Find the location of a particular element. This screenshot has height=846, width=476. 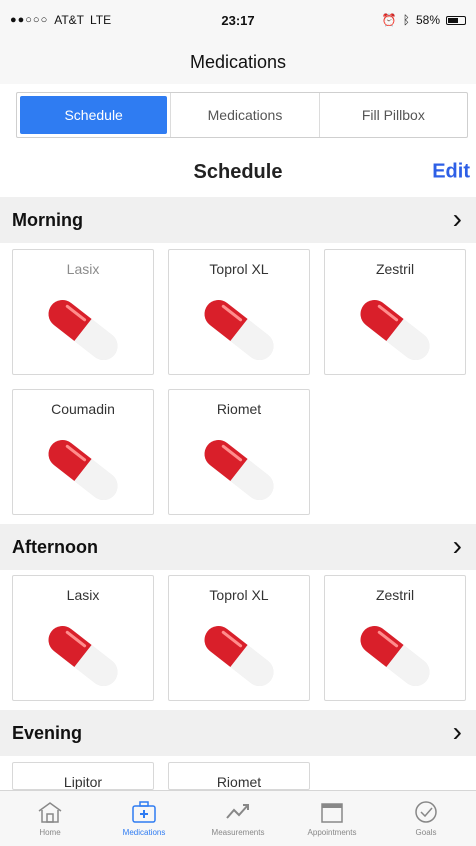

calendar-icon is located at coordinates (332, 813).